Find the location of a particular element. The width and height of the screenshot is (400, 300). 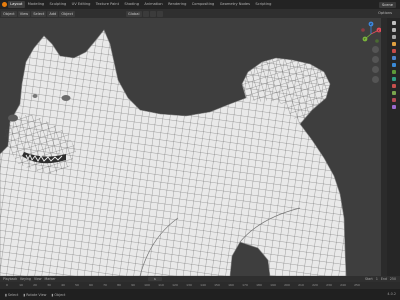

current-frame-field: 1 is located at coordinates (155, 279).